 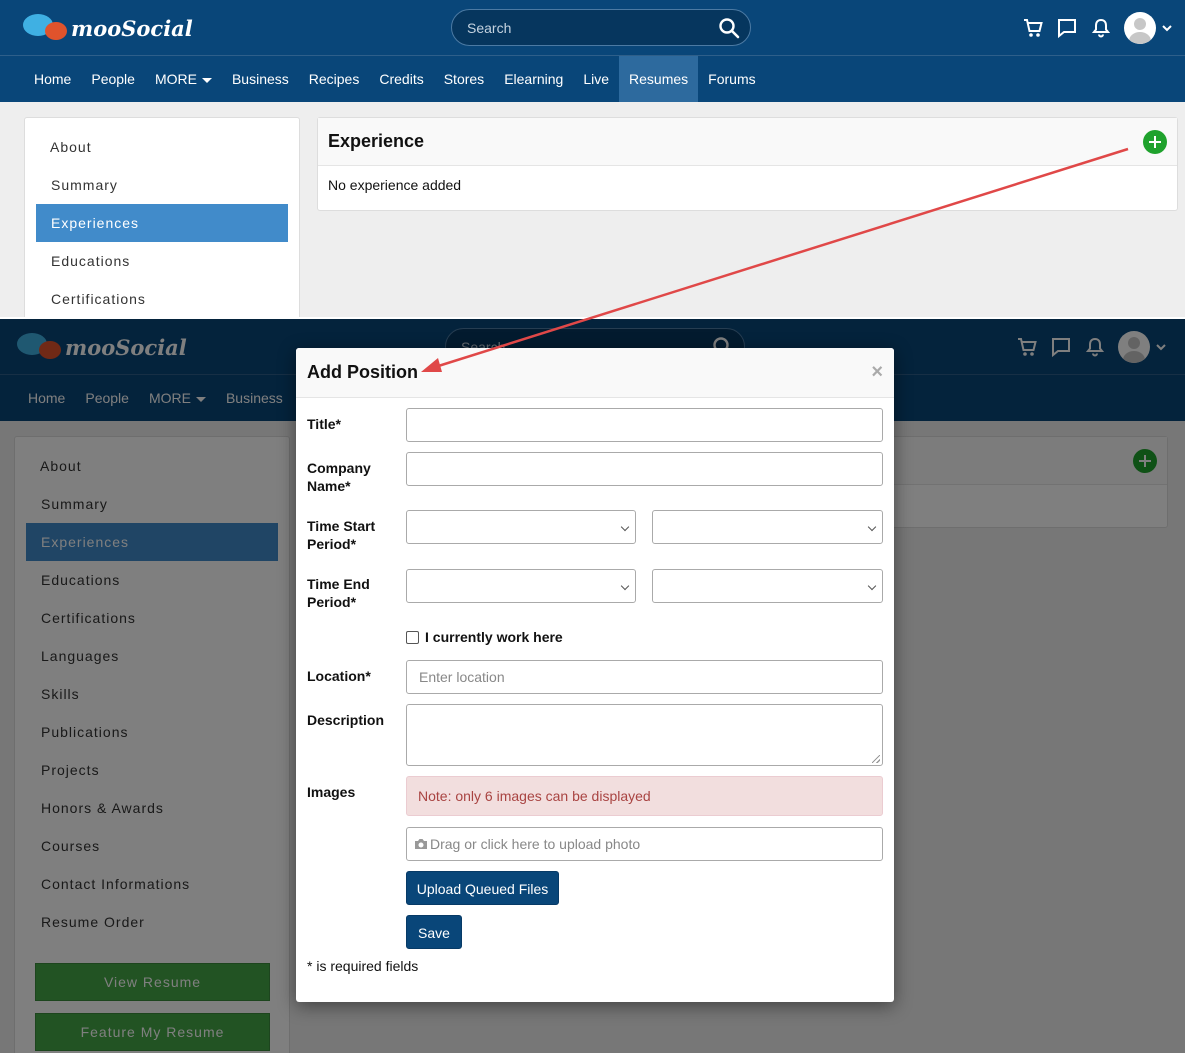 What do you see at coordinates (775, 259) in the screenshot?
I see `annotation-arrow` at bounding box center [775, 259].